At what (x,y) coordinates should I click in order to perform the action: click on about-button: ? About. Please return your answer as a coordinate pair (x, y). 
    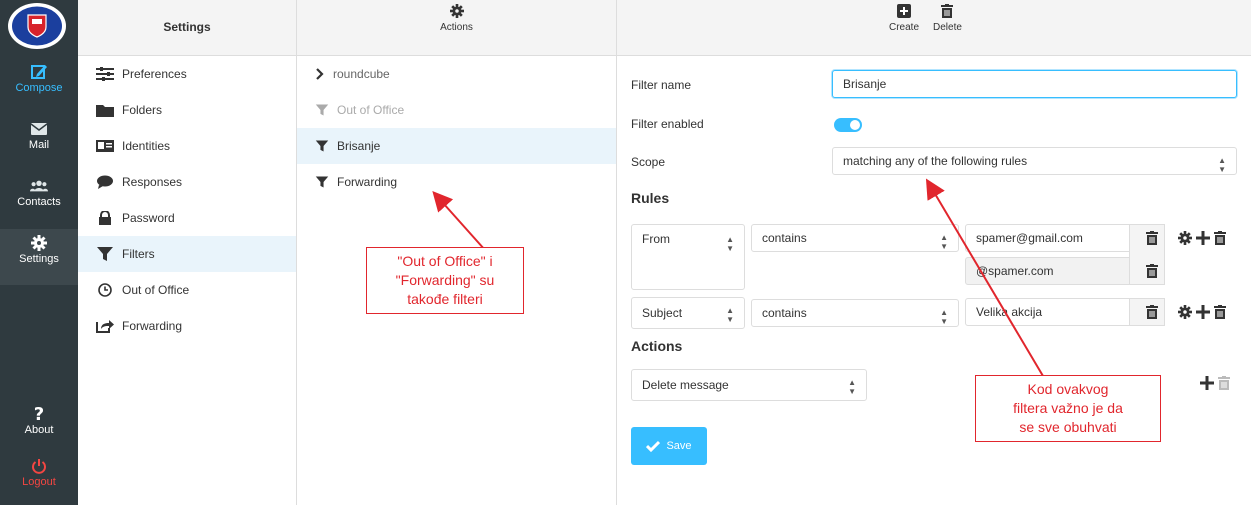
    Looking at the image, I should click on (39, 426).